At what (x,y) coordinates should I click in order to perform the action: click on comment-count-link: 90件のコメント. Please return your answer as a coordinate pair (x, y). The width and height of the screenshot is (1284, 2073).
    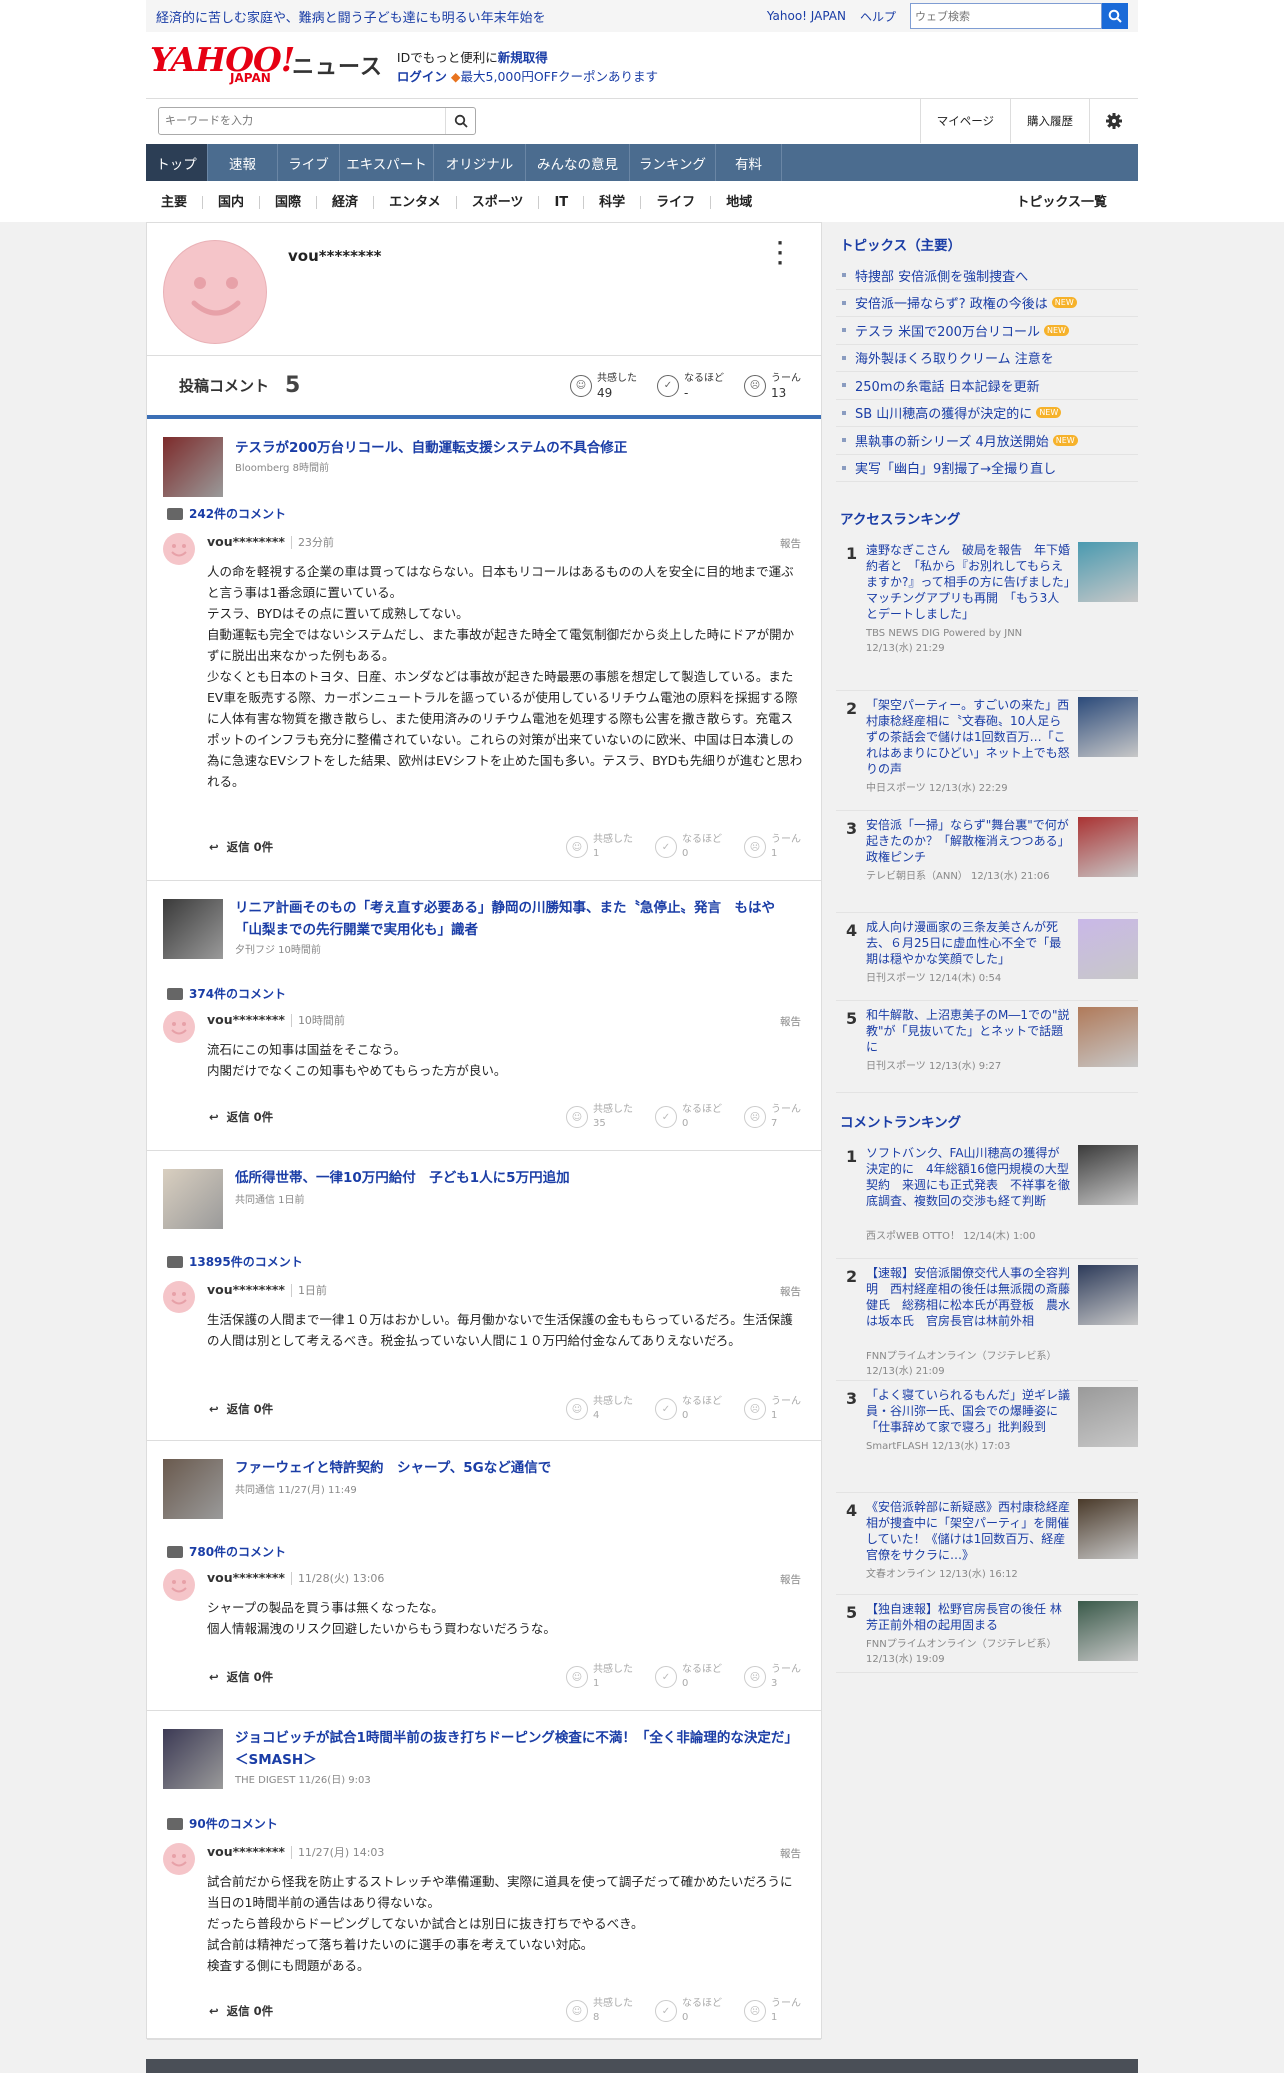
    Looking at the image, I should click on (222, 1823).